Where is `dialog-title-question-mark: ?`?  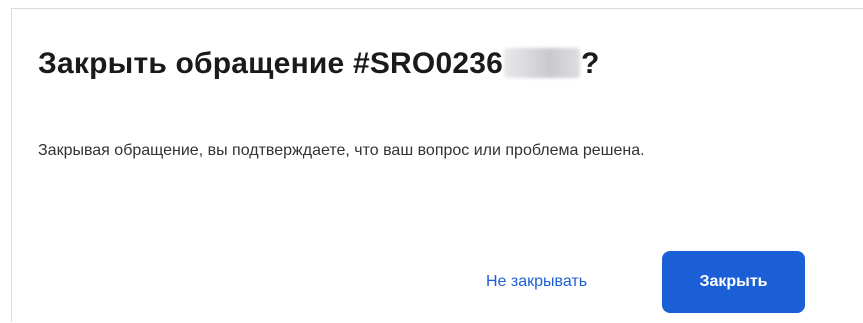 dialog-title-question-mark: ? is located at coordinates (590, 63).